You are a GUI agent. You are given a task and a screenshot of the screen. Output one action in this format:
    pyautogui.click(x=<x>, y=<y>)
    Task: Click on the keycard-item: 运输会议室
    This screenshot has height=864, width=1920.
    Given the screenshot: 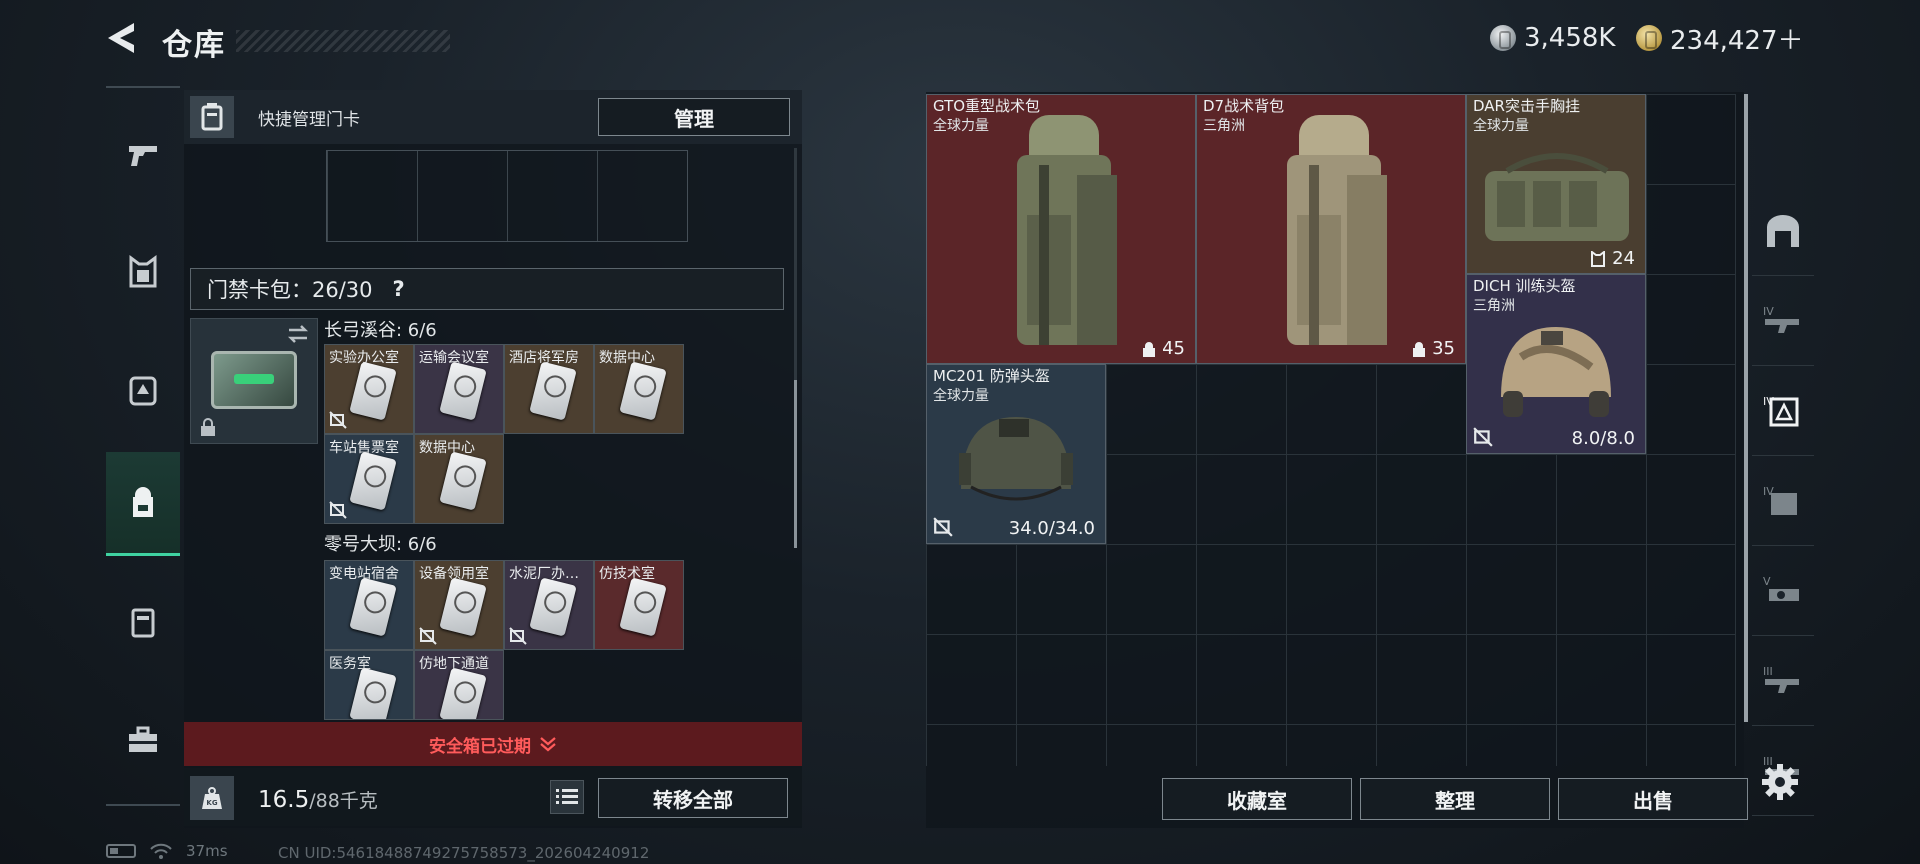 What is the action you would take?
    pyautogui.click(x=459, y=389)
    